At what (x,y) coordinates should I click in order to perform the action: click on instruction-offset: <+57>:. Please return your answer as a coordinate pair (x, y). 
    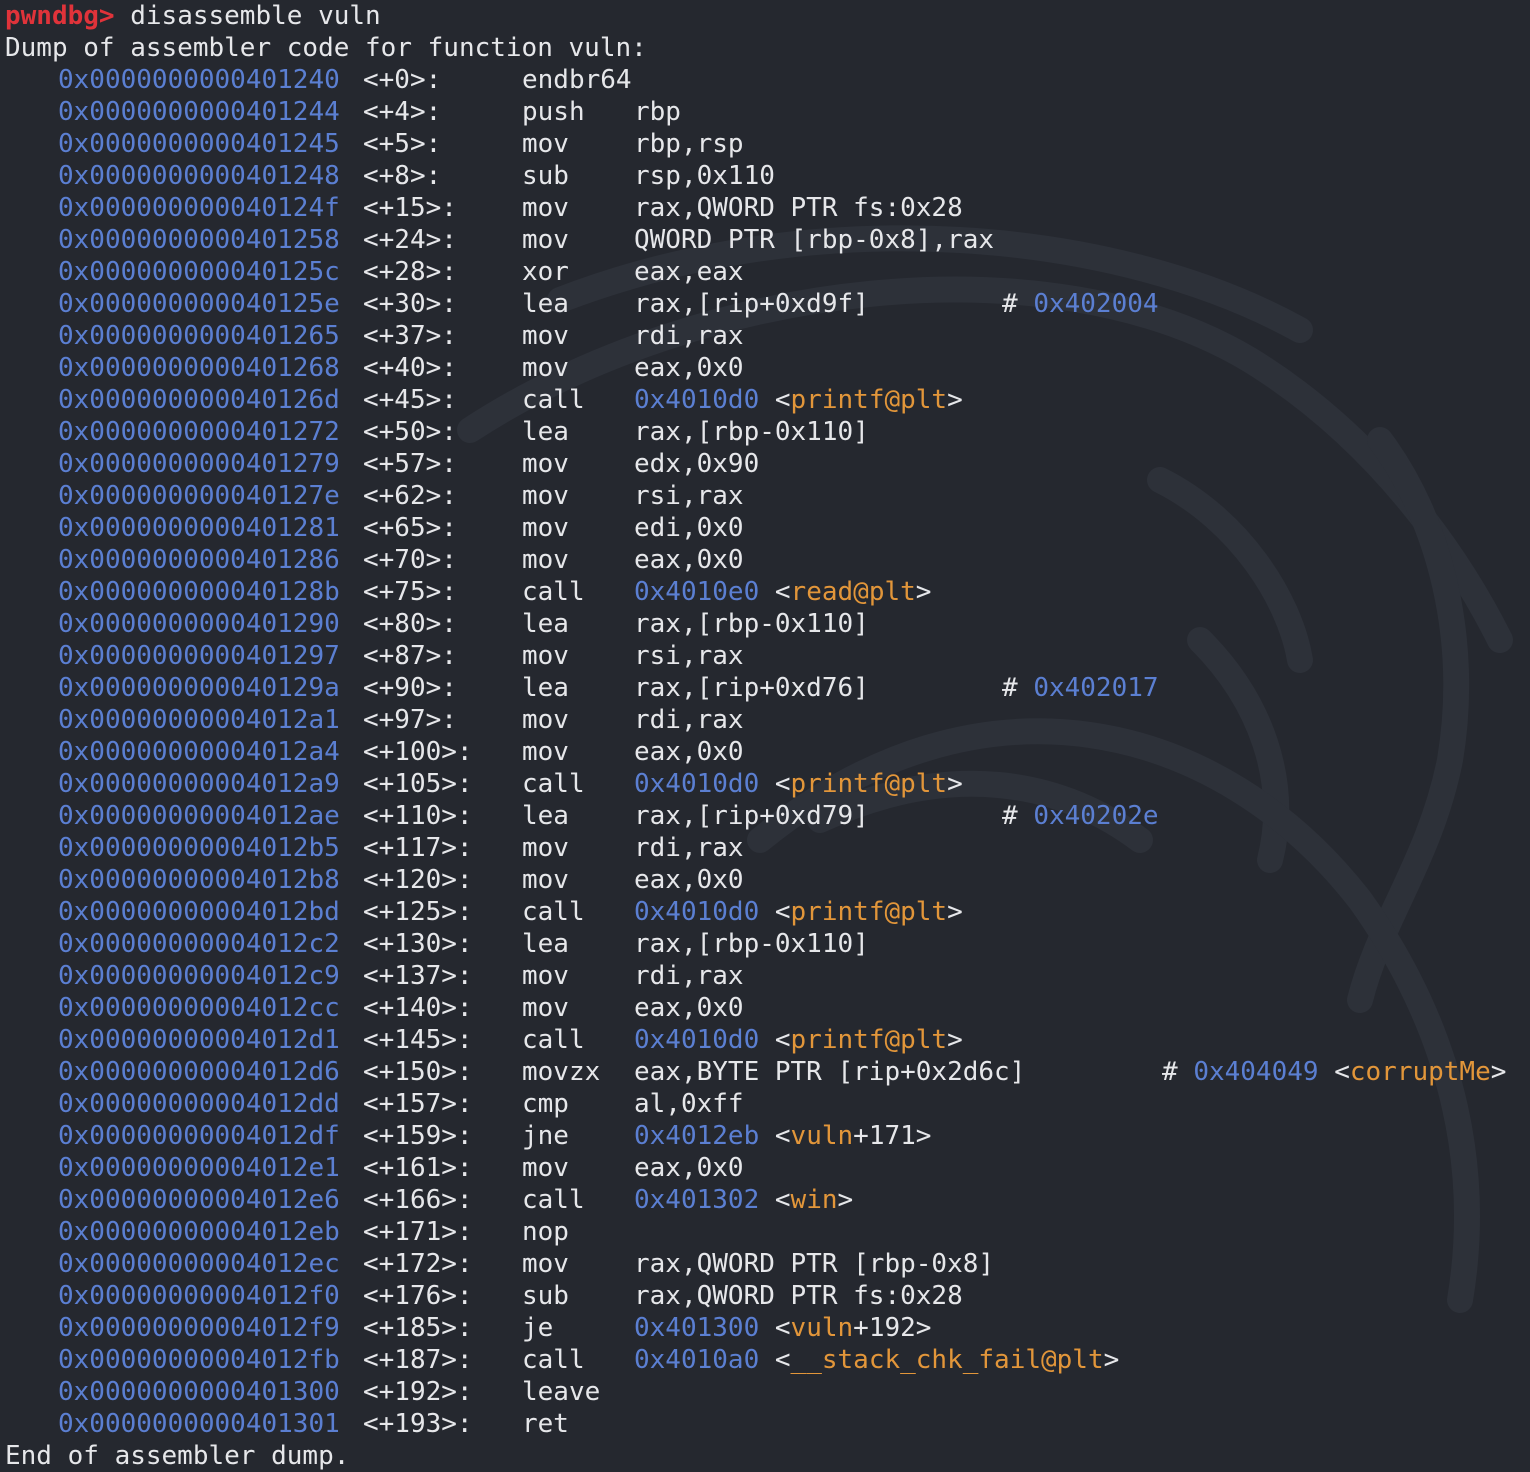
    Looking at the image, I should click on (410, 464).